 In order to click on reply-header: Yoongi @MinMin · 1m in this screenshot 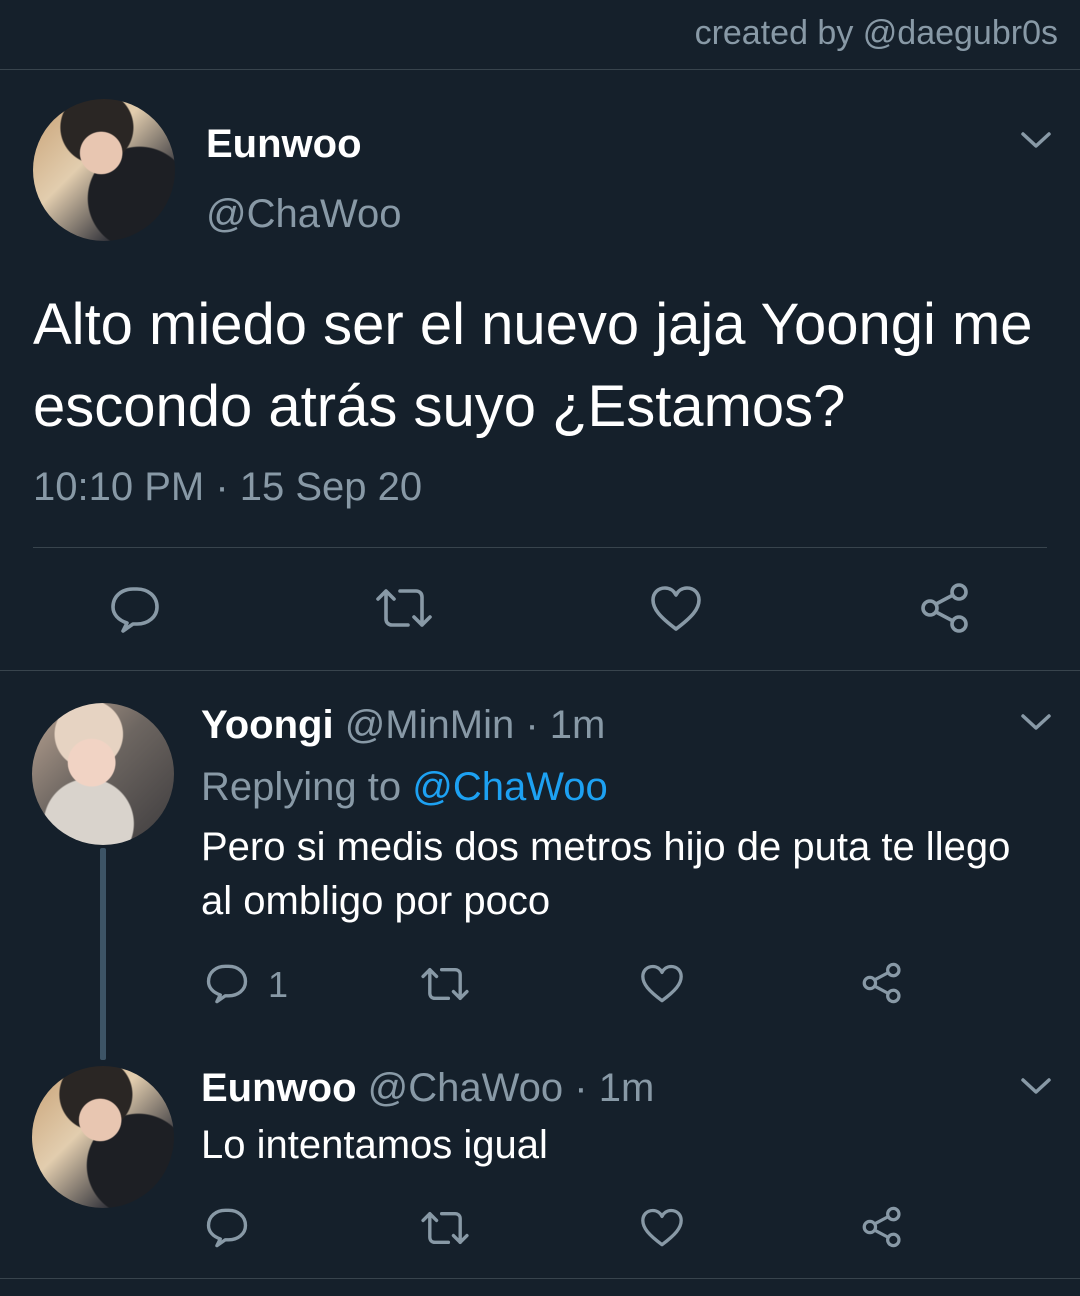, I will do `click(403, 725)`.